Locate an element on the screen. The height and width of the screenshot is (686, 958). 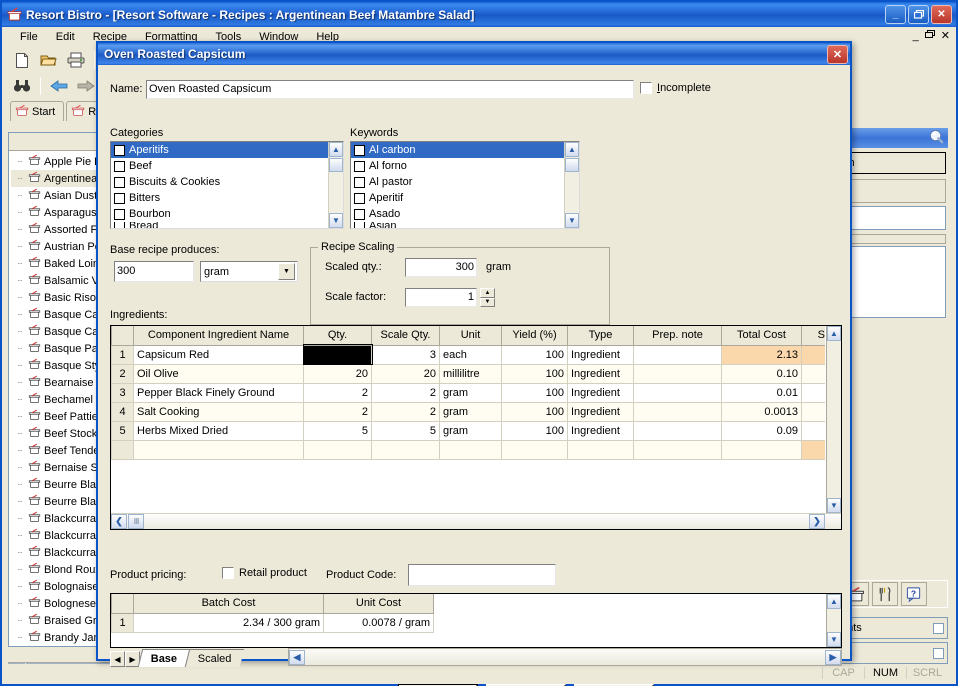
cell-total-cost: 0.0013 is located at coordinates (761, 411).